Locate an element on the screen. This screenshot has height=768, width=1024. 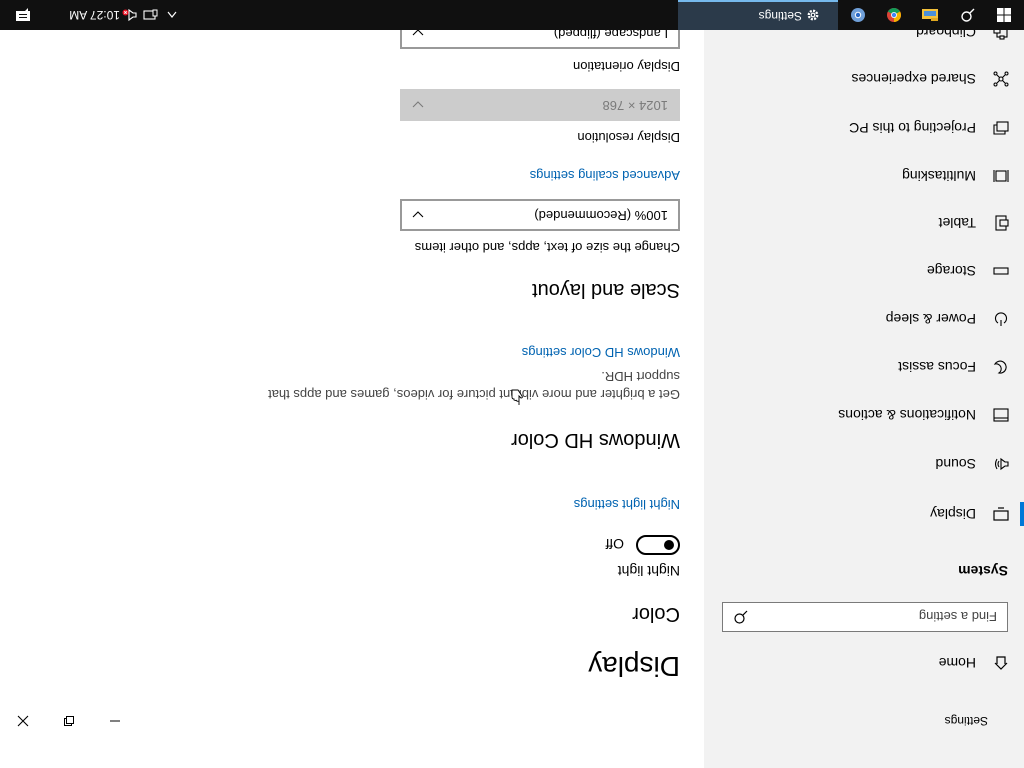
search-box is located at coordinates (865, 617).